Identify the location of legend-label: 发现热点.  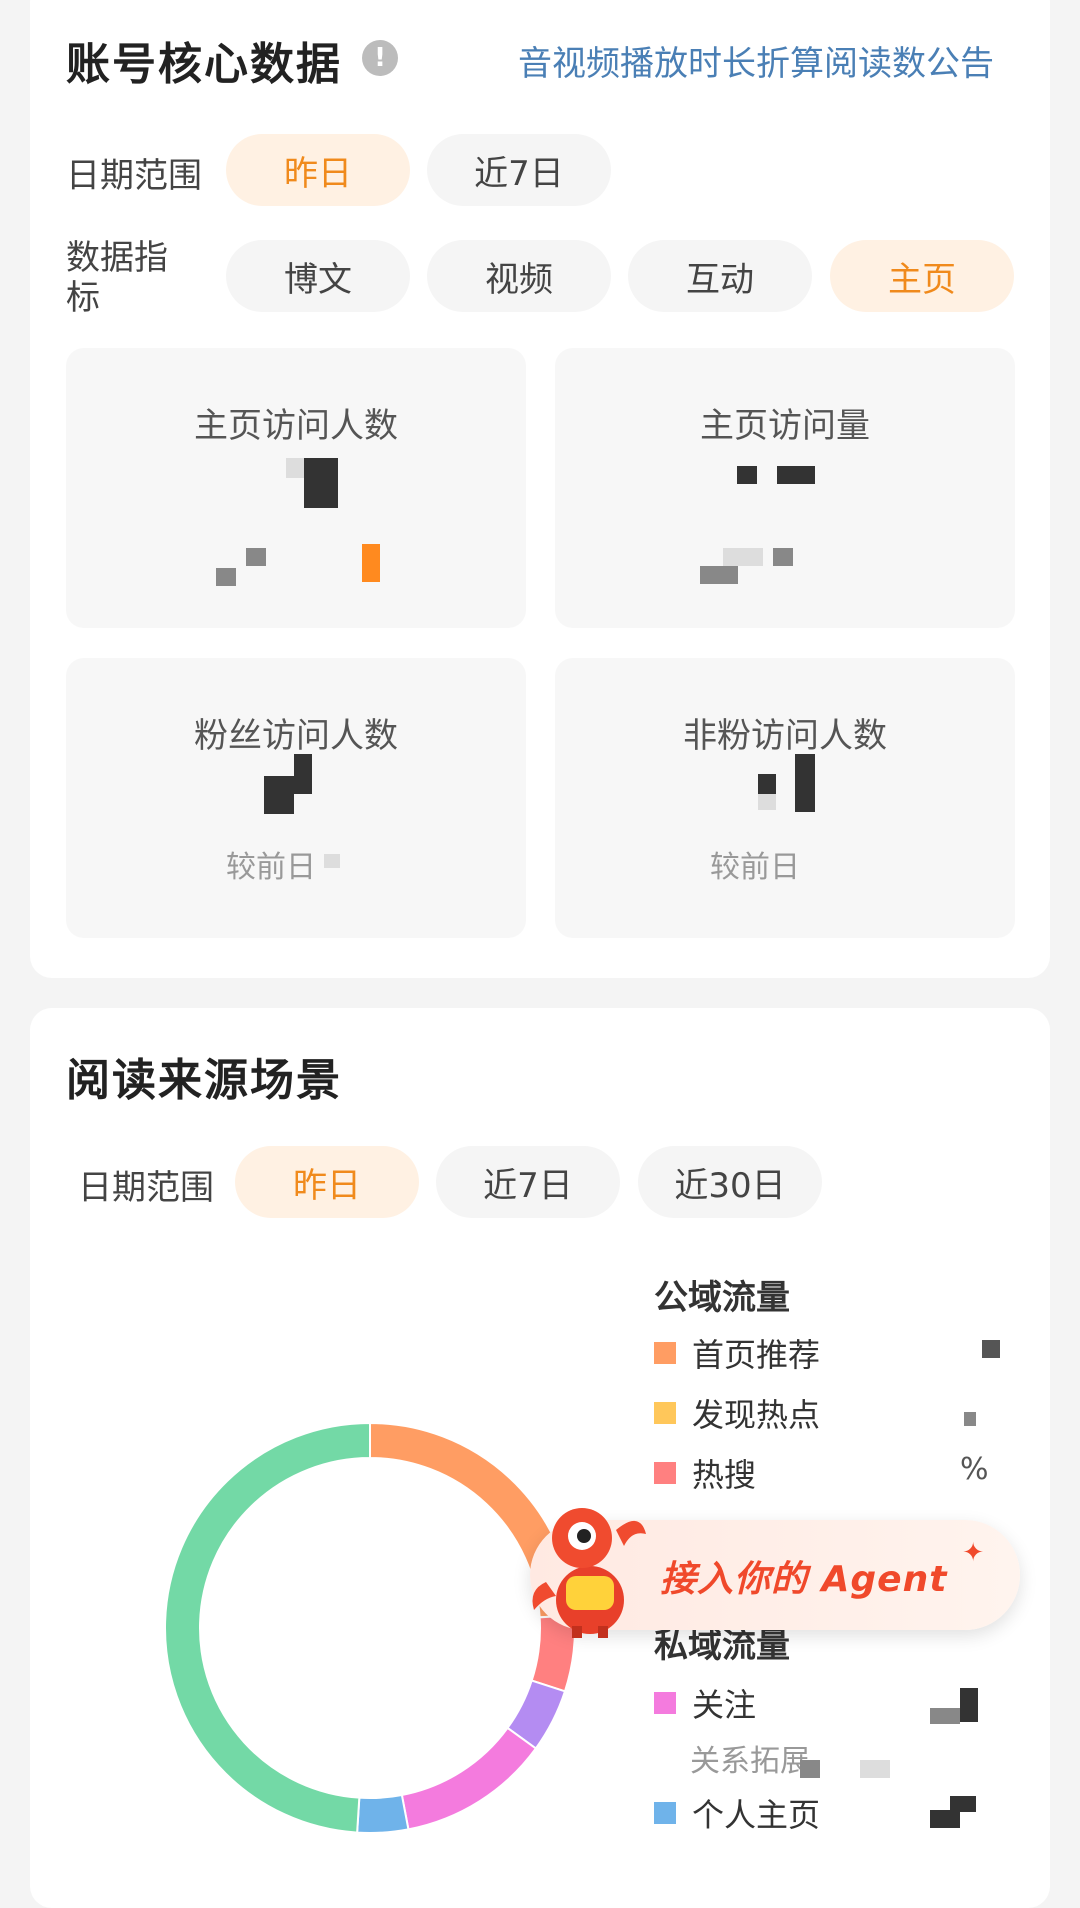
(756, 1415).